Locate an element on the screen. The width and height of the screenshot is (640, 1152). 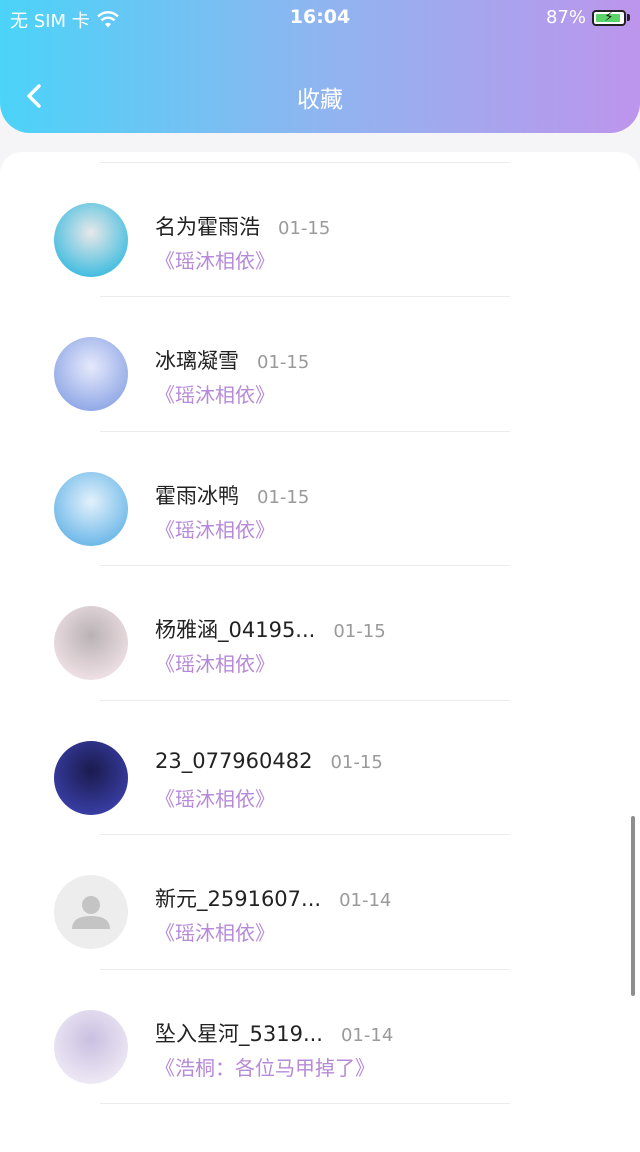
work-title-link: 《浩桐：各位马甲掉了》 is located at coordinates (265, 1066).